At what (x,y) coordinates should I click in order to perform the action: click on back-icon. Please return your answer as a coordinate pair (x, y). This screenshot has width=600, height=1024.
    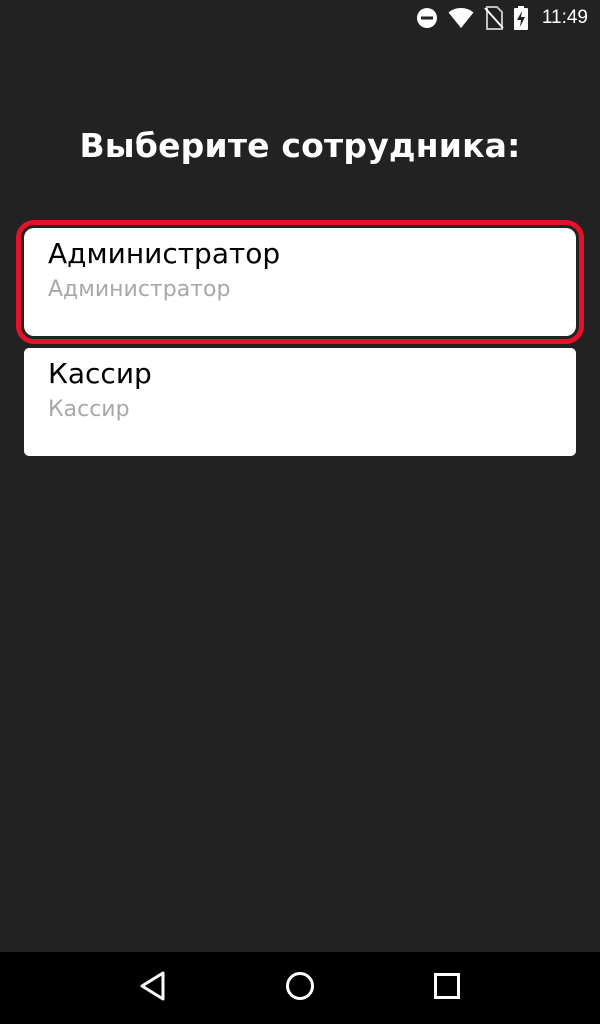
    Looking at the image, I should click on (153, 988).